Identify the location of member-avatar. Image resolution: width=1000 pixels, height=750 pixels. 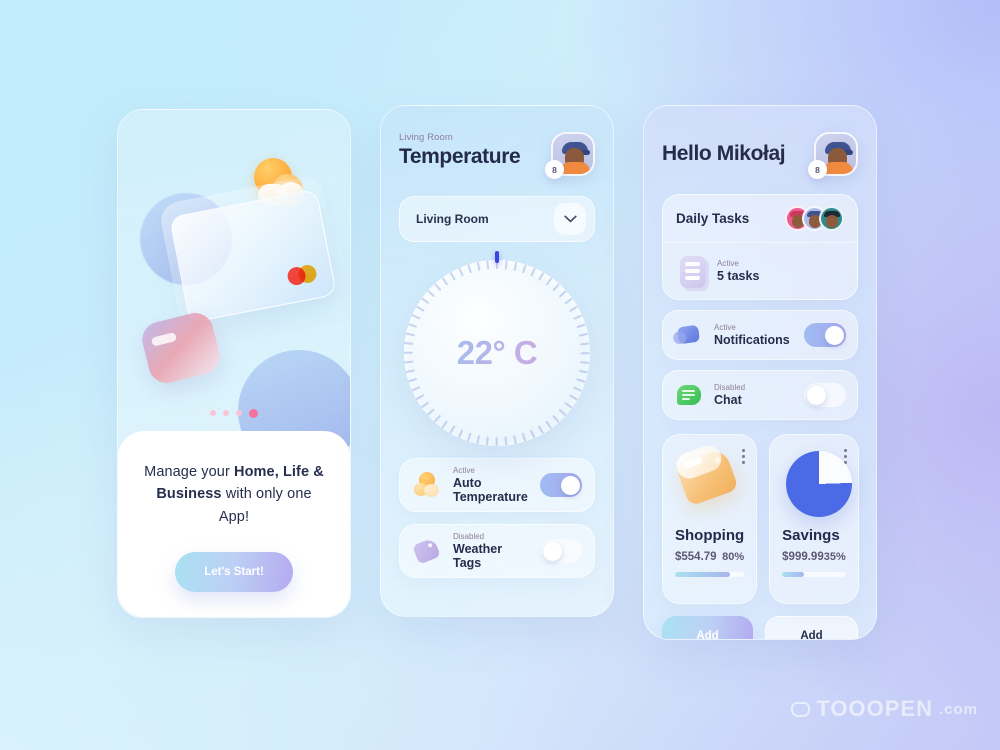
(831, 218).